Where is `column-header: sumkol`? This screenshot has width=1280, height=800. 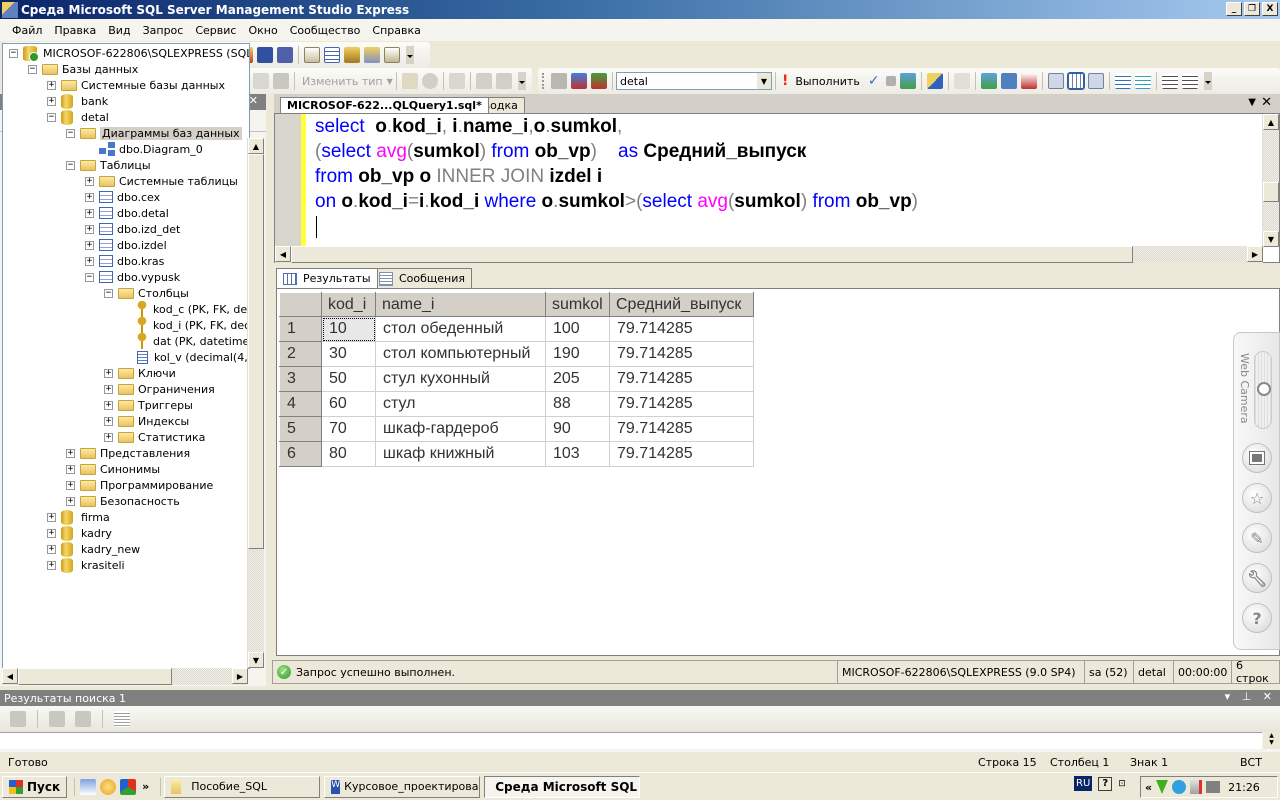 column-header: sumkol is located at coordinates (577, 304).